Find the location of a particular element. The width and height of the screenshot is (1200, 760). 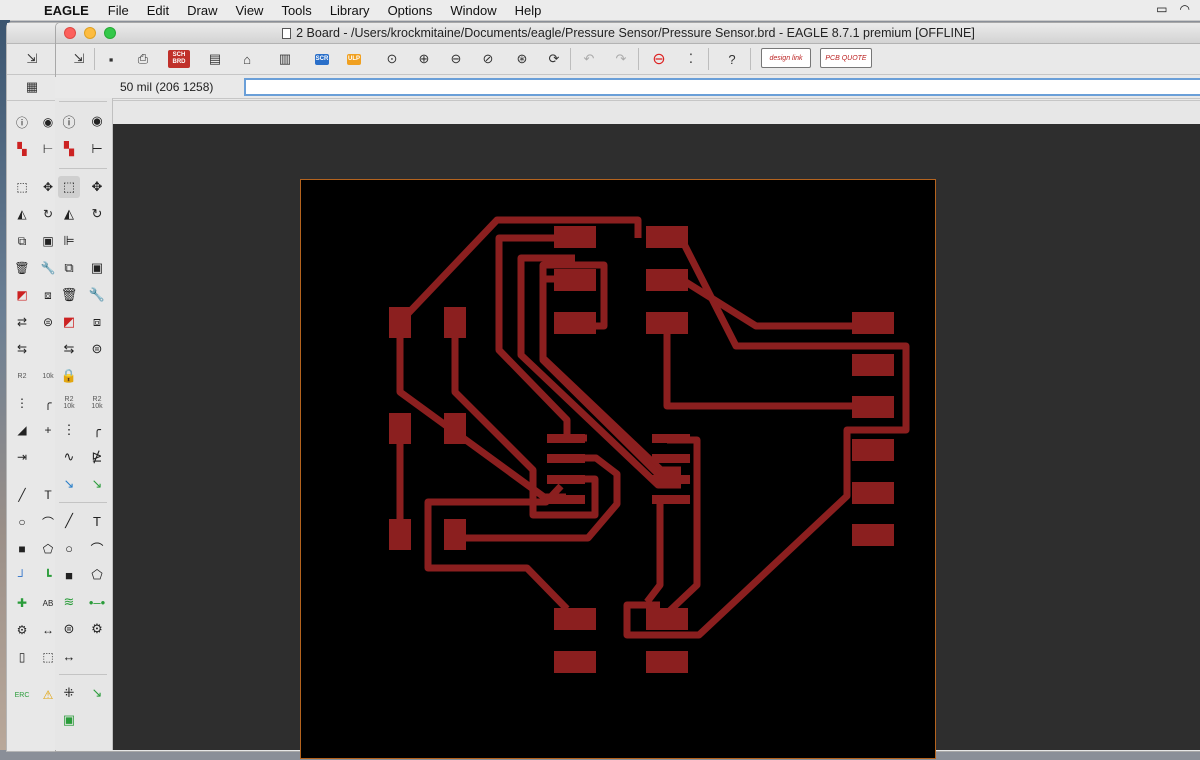

zoom-select-icon: ⊘ is located at coordinates (488, 59).